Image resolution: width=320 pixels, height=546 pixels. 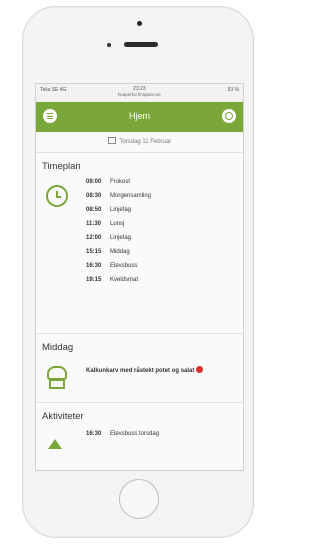 What do you see at coordinates (119, 196) in the screenshot?
I see `schedule-row: 08:30 Morgensamling` at bounding box center [119, 196].